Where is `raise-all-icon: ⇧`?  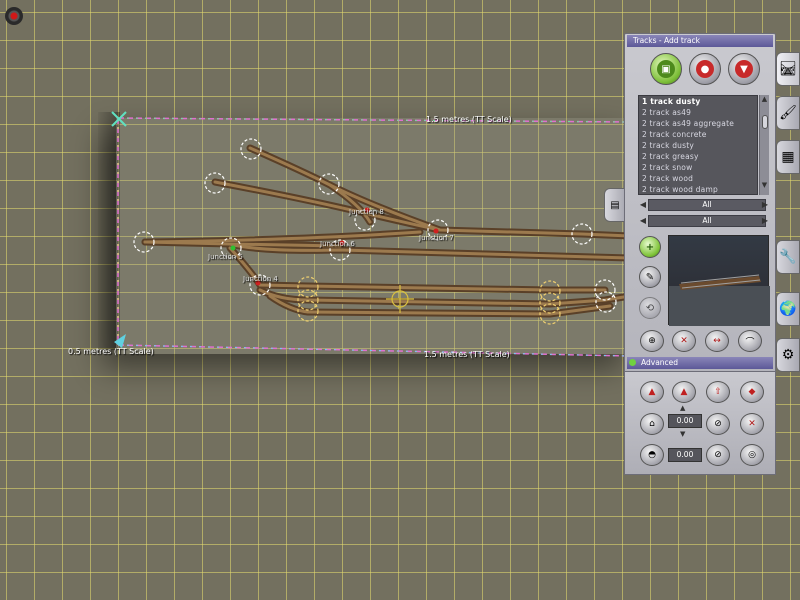 raise-all-icon: ⇧ is located at coordinates (718, 392).